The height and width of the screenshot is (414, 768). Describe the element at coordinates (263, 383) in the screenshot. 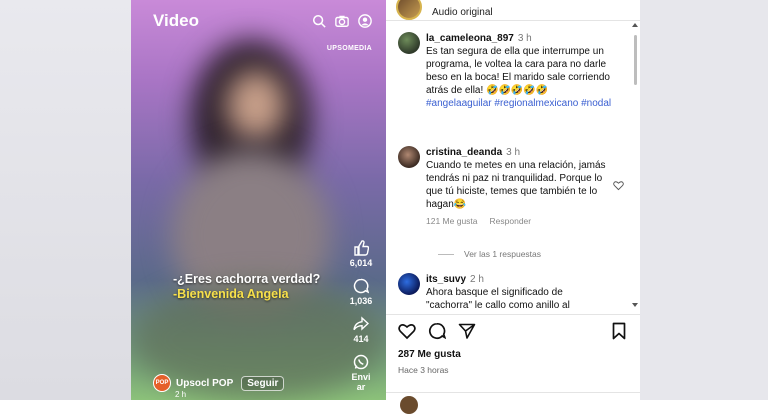

I see `follow-button: Seguir` at that location.